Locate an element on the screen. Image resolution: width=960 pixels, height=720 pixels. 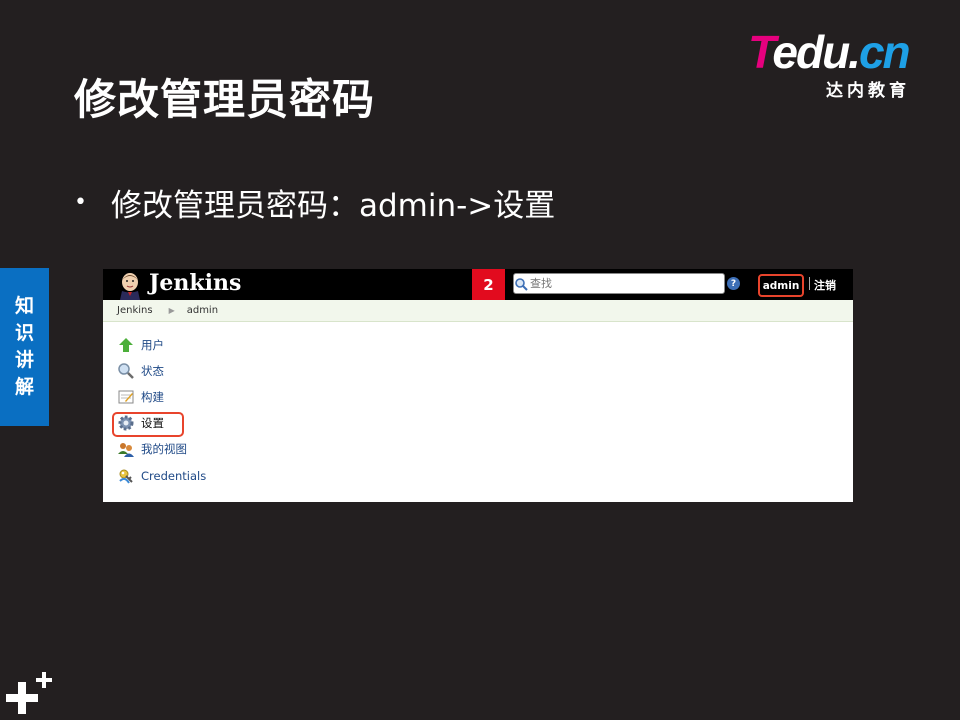
settings-highlight-box is located at coordinates (148, 424).